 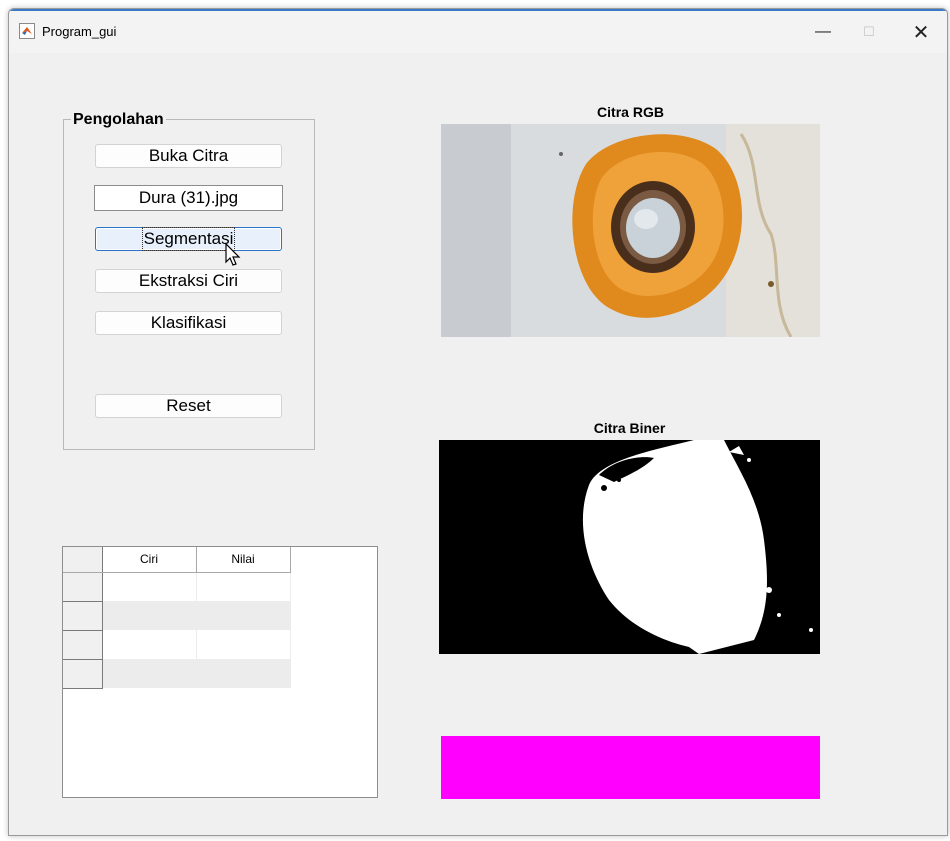 I want to click on column-header-nilai: Nilai, so click(x=243, y=560).